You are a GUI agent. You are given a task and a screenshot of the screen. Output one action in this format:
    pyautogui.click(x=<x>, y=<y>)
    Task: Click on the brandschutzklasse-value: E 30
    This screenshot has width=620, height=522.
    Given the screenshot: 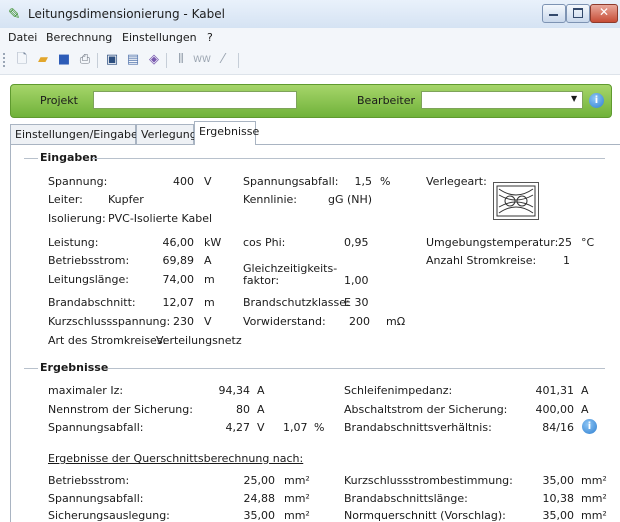 What is the action you would take?
    pyautogui.click(x=356, y=302)
    